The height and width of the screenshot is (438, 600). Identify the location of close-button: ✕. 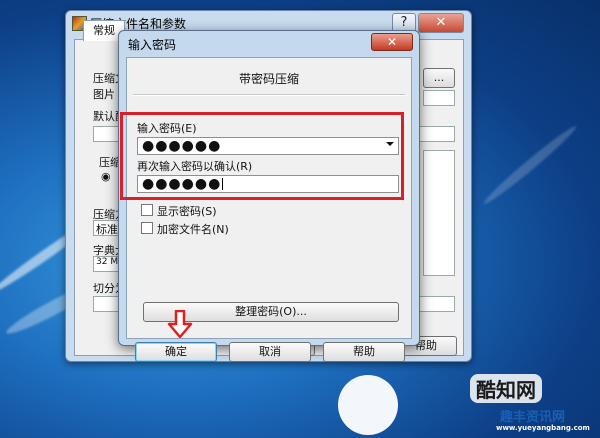
(392, 42).